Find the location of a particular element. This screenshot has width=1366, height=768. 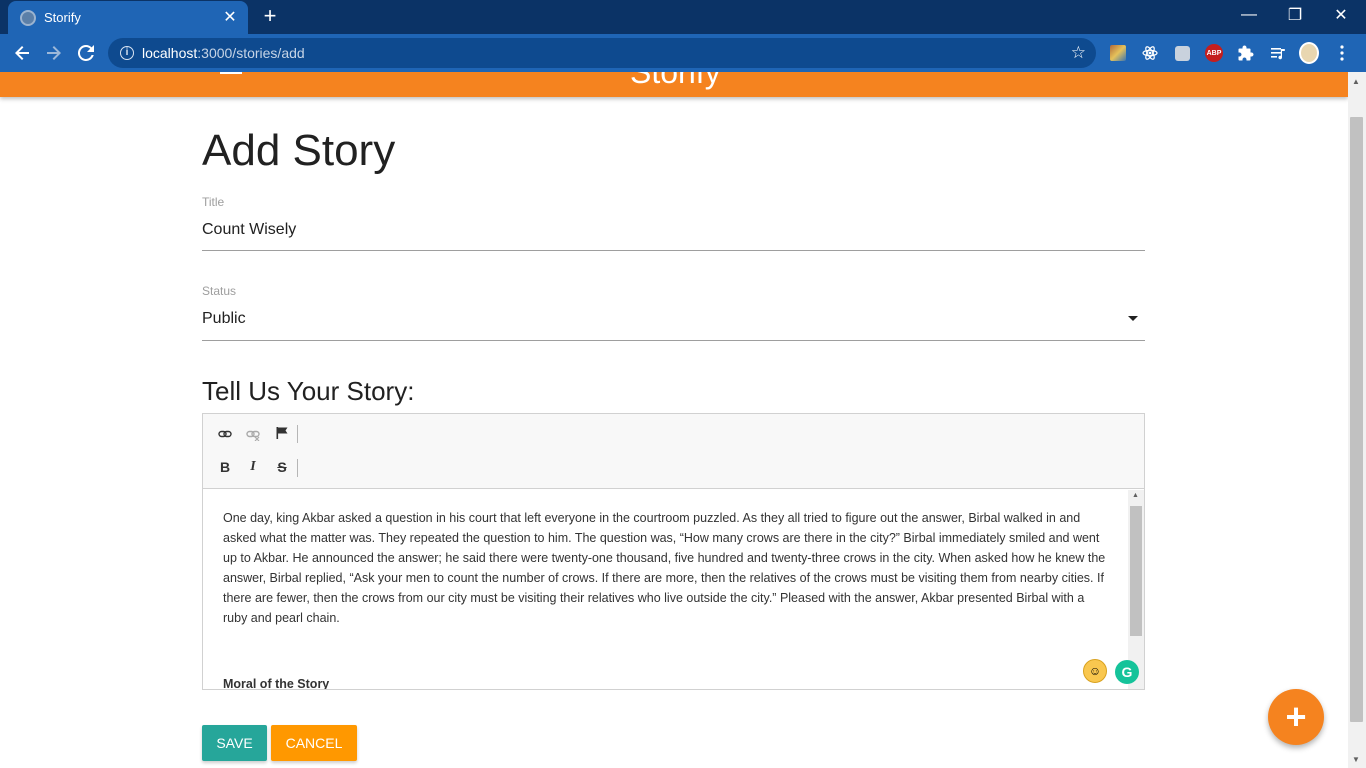

reload-button is located at coordinates (86, 53).